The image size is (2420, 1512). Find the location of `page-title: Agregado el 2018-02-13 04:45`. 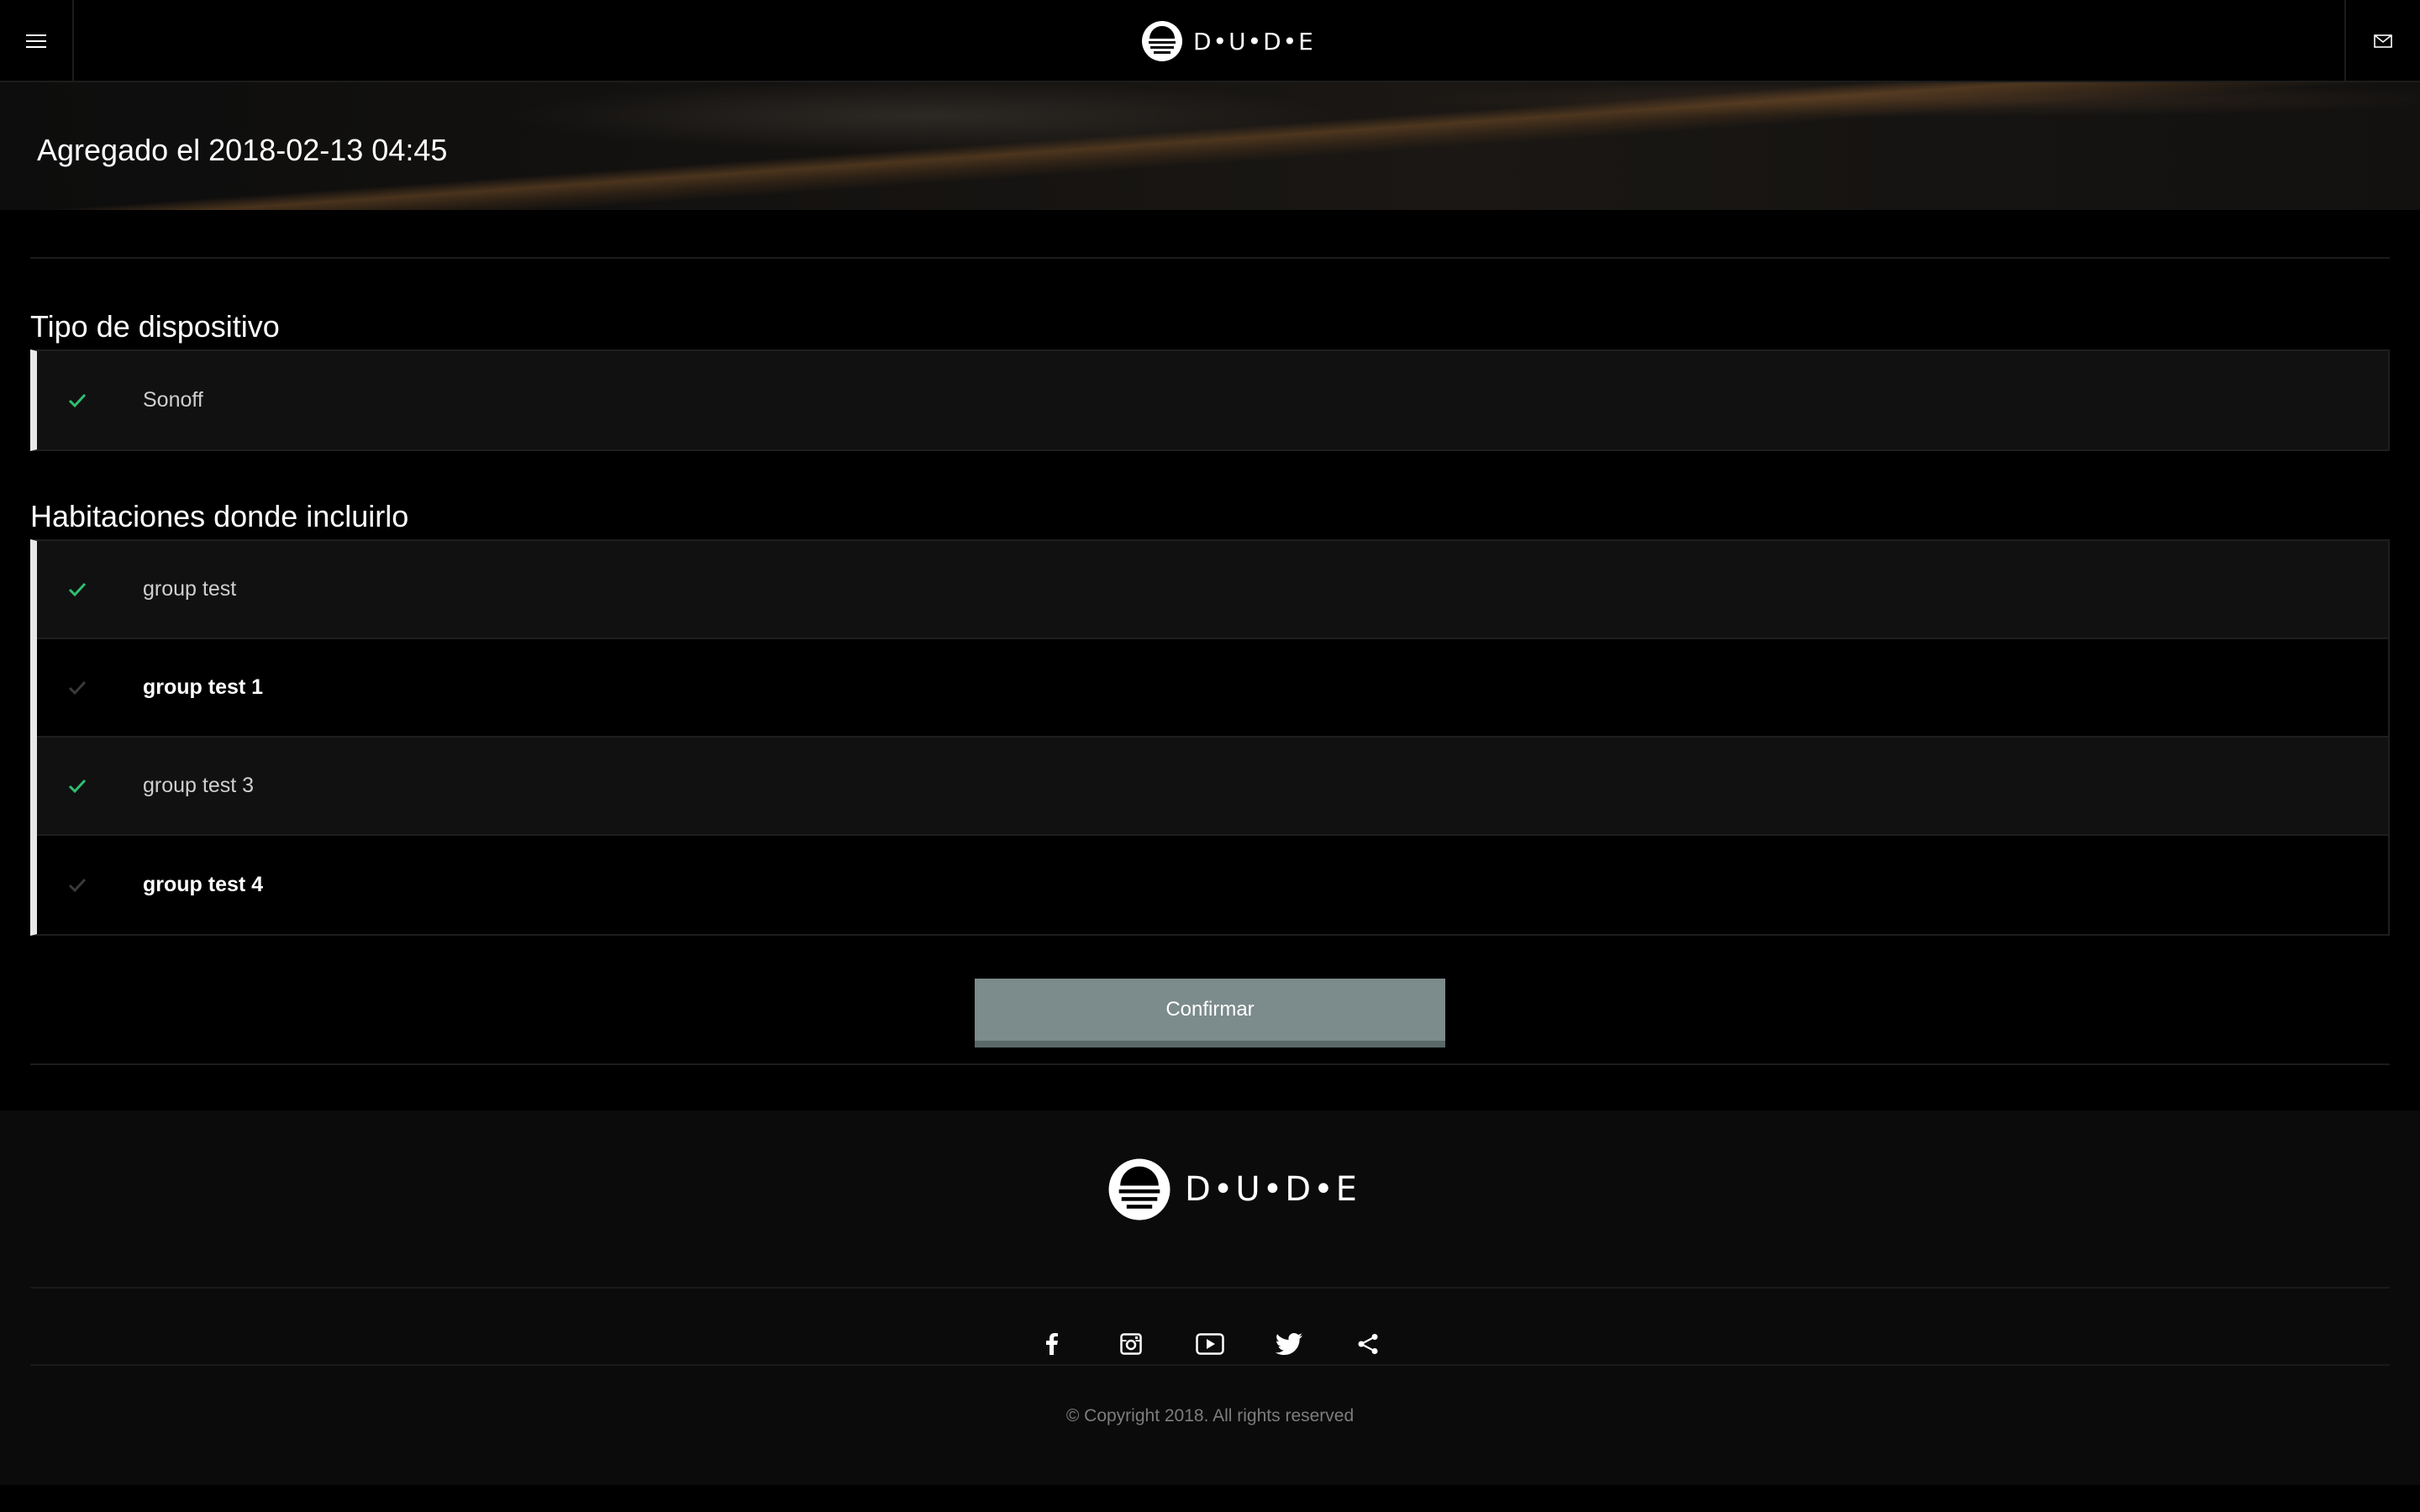

page-title: Agregado el 2018-02-13 04:45 is located at coordinates (242, 150).